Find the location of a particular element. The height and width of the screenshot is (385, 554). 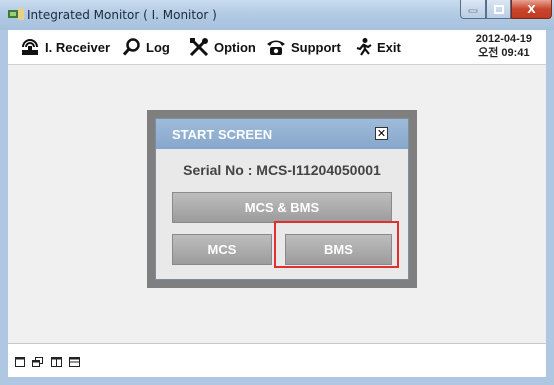

minimize-icon is located at coordinates (473, 11).